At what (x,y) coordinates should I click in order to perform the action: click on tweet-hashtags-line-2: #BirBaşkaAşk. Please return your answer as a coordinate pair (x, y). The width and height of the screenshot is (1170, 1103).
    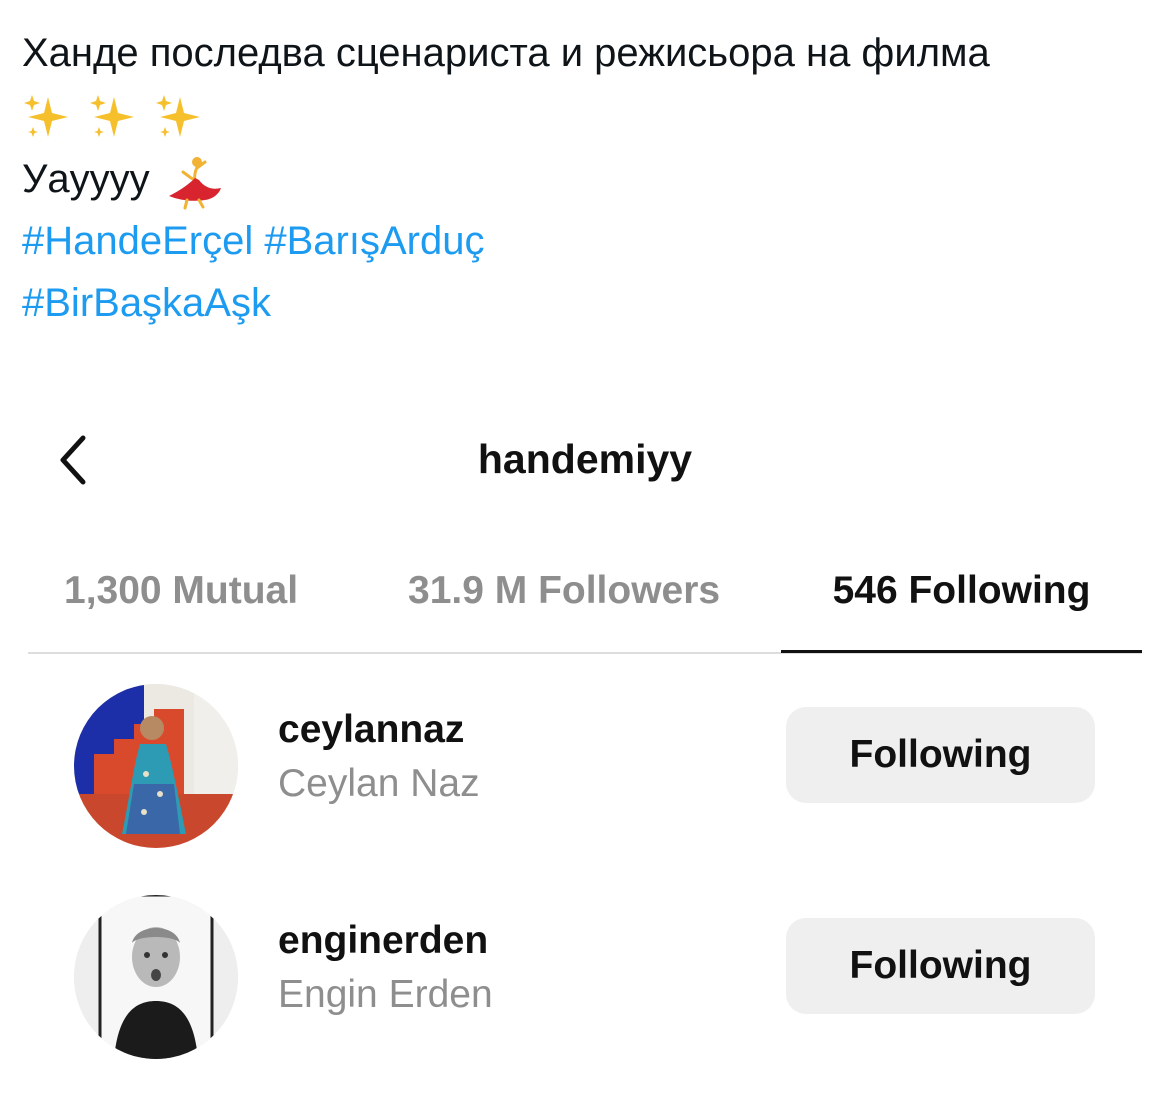
    Looking at the image, I should click on (587, 303).